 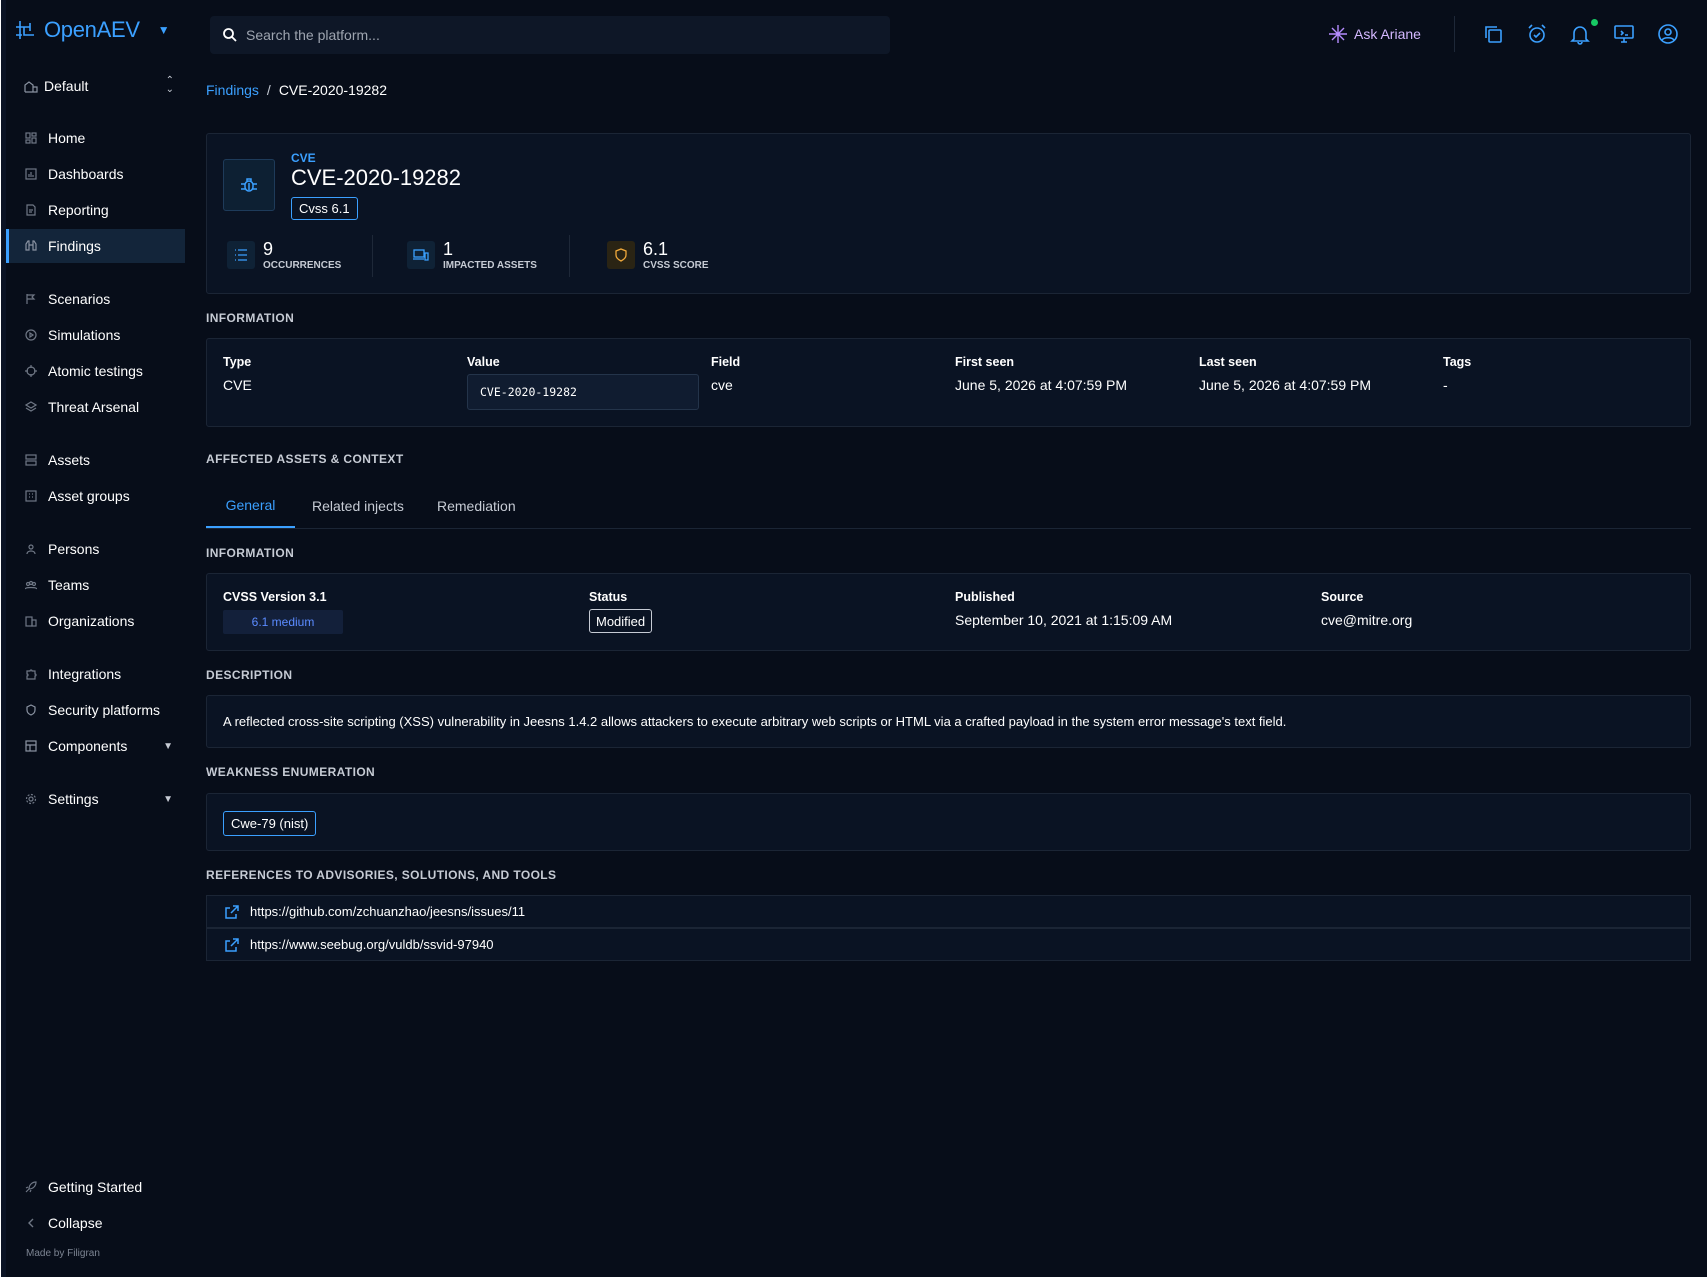 I want to click on sidebar-item-integrations: Integrations, so click(x=95, y=674).